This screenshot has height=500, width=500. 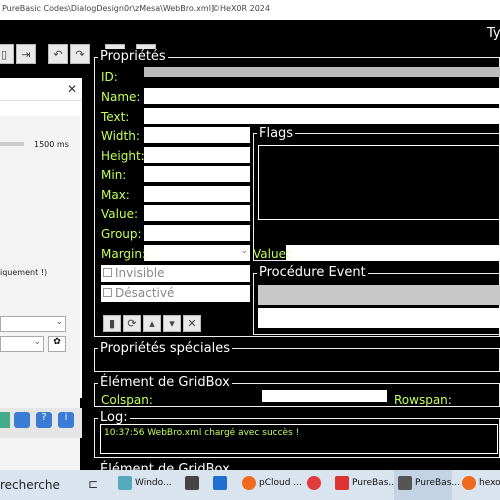 What do you see at coordinates (324, 396) in the screenshot?
I see `colspan-field` at bounding box center [324, 396].